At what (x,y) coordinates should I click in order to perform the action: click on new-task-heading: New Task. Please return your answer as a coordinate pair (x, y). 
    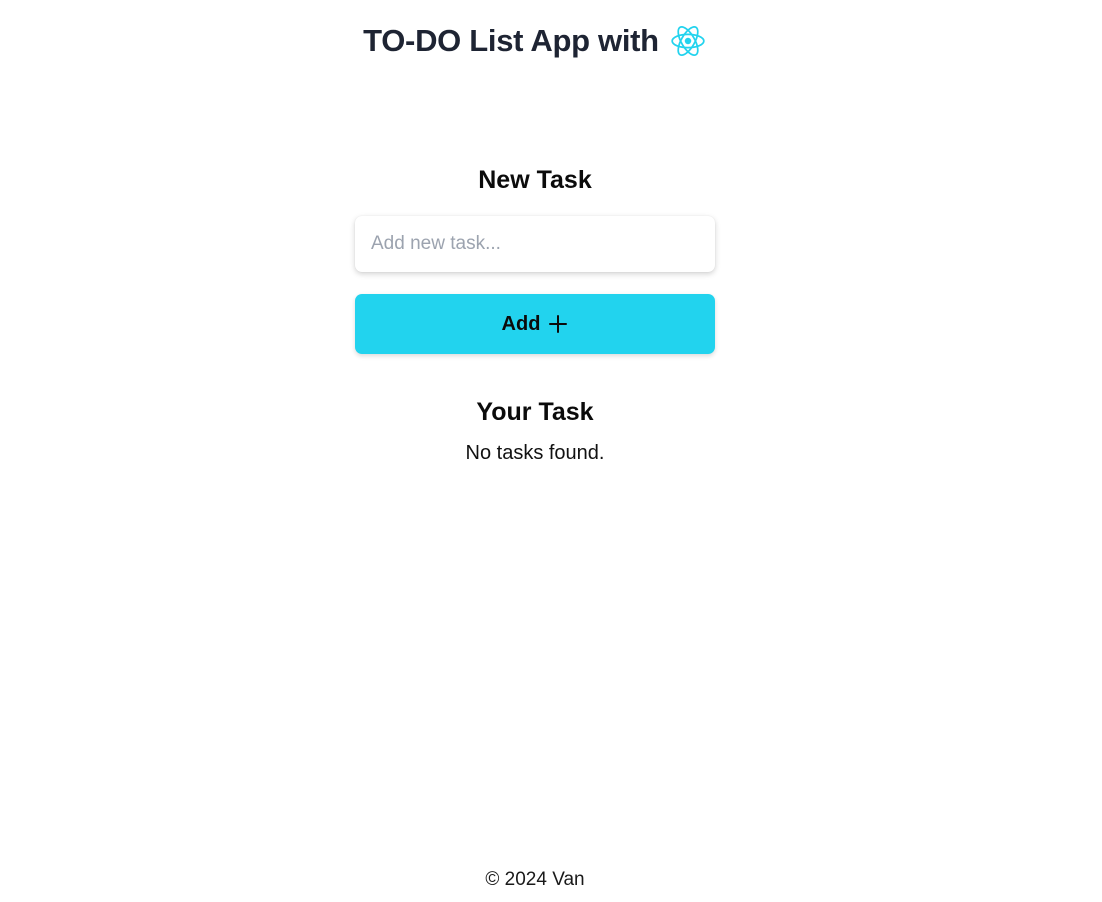
    Looking at the image, I should click on (535, 180).